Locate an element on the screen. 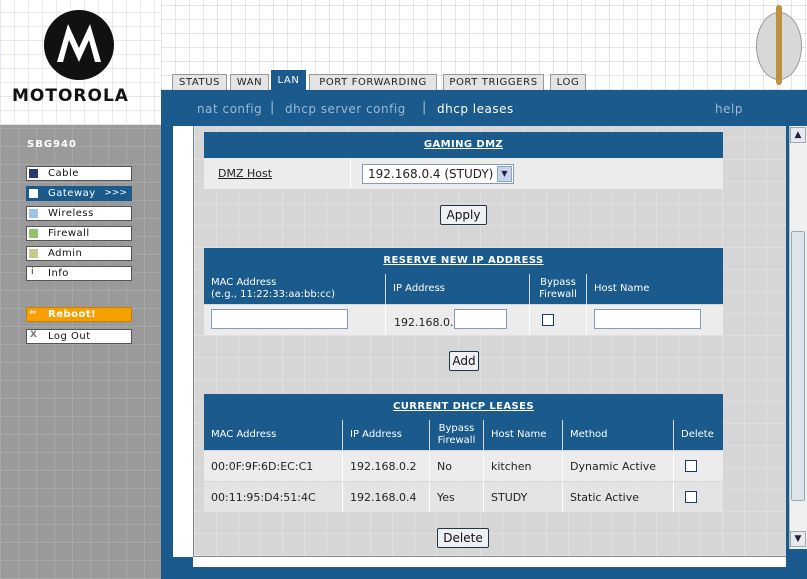 Image resolution: width=807 pixels, height=579 pixels. tab-log: LOG is located at coordinates (568, 82).